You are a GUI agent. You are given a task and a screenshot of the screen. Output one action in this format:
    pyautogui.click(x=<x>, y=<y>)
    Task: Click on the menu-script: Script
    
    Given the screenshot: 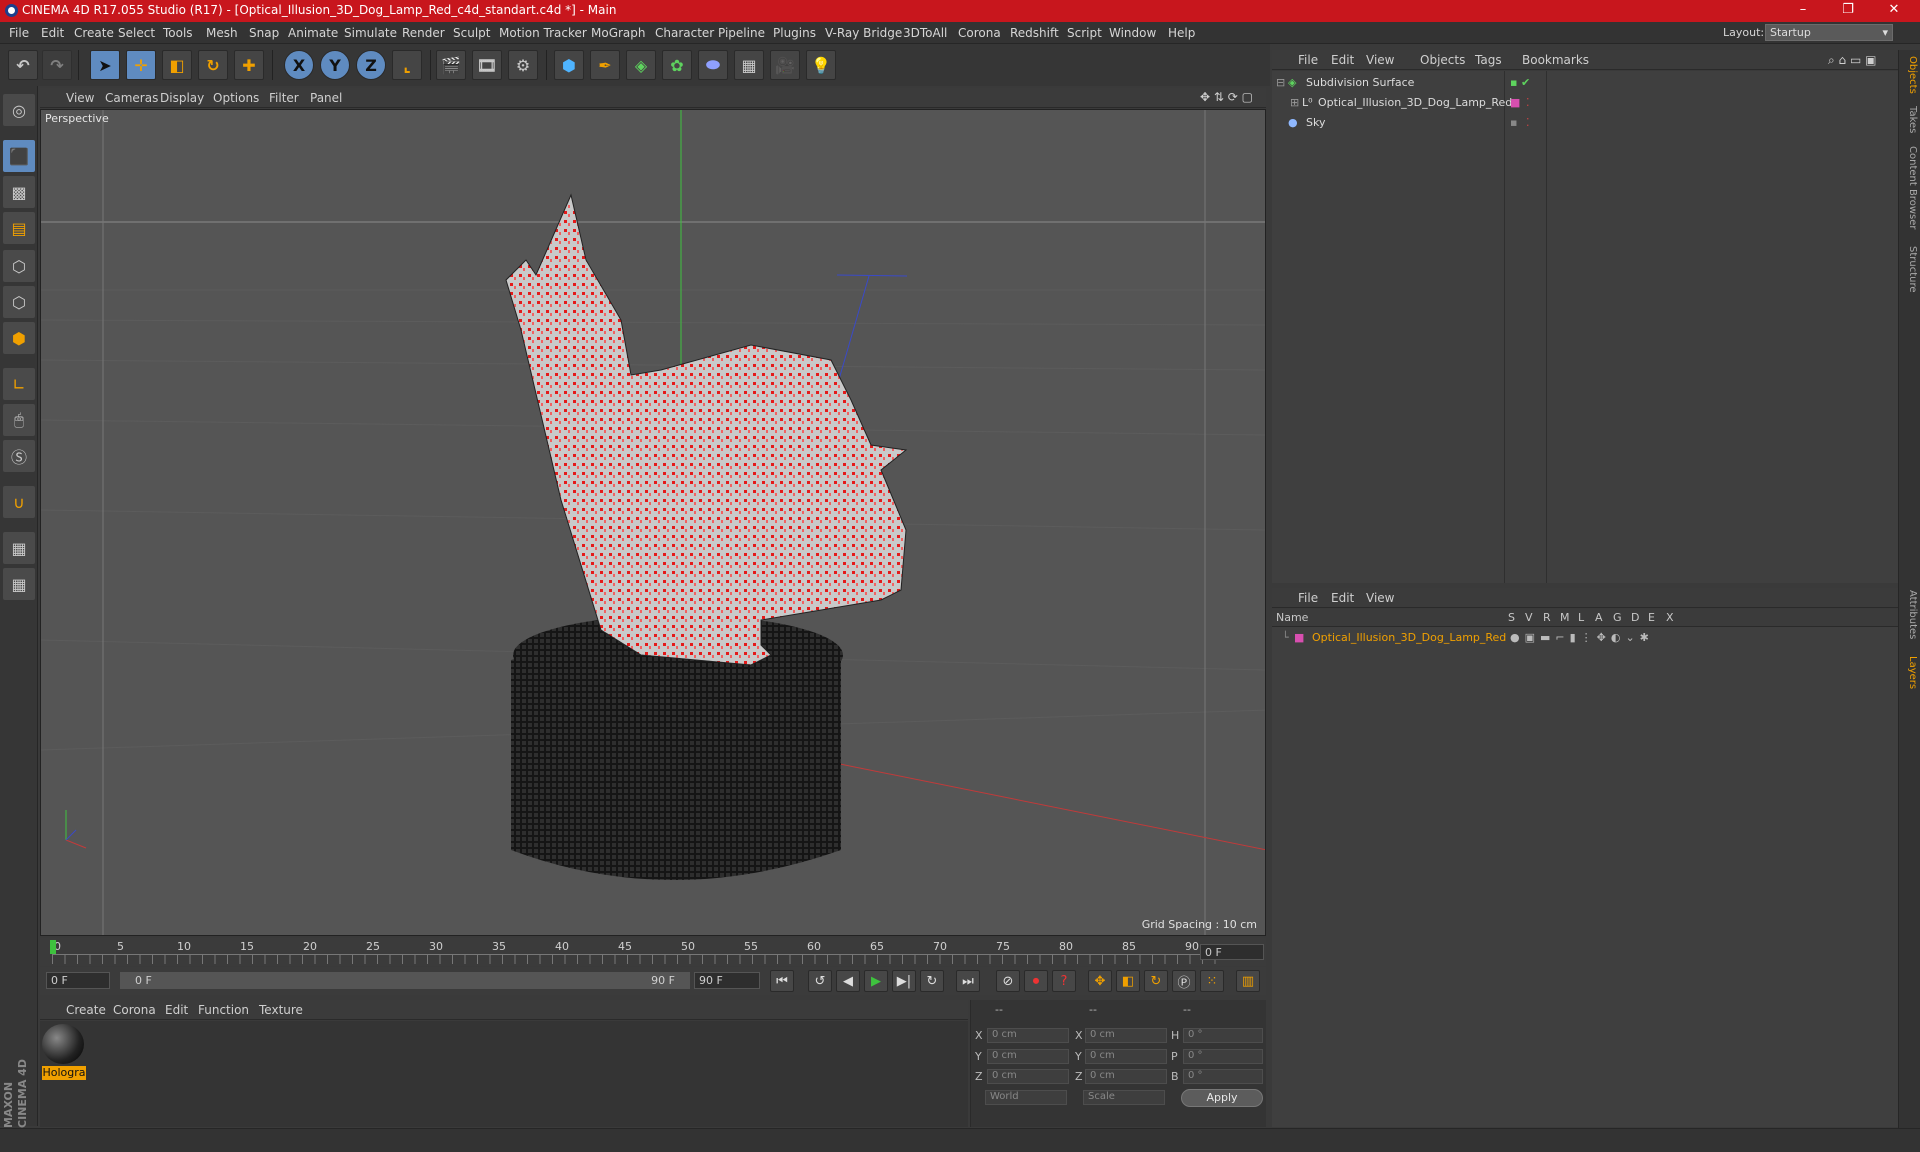 What is the action you would take?
    pyautogui.click(x=1084, y=33)
    